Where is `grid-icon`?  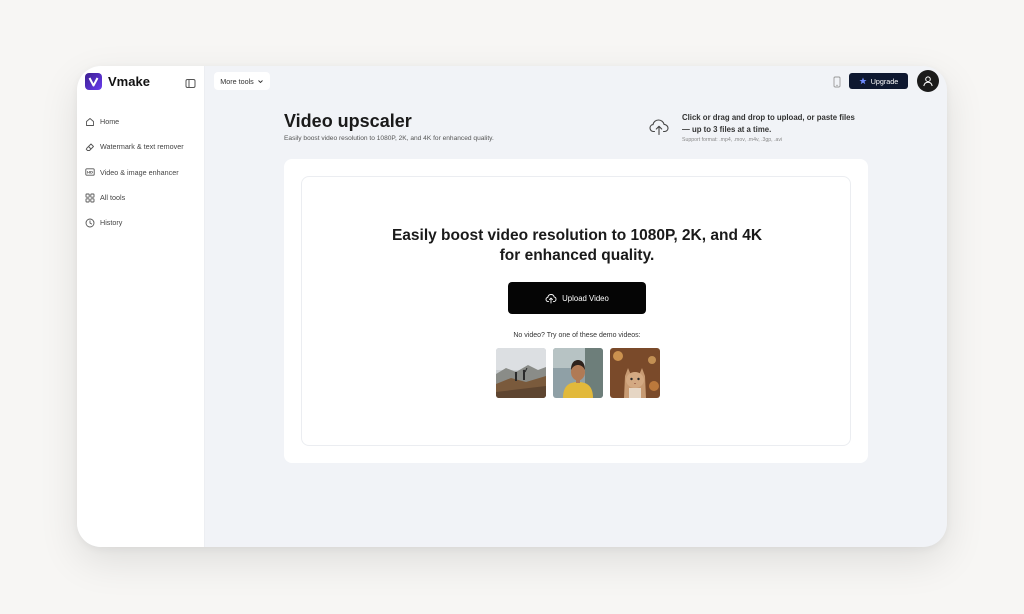 grid-icon is located at coordinates (90, 198).